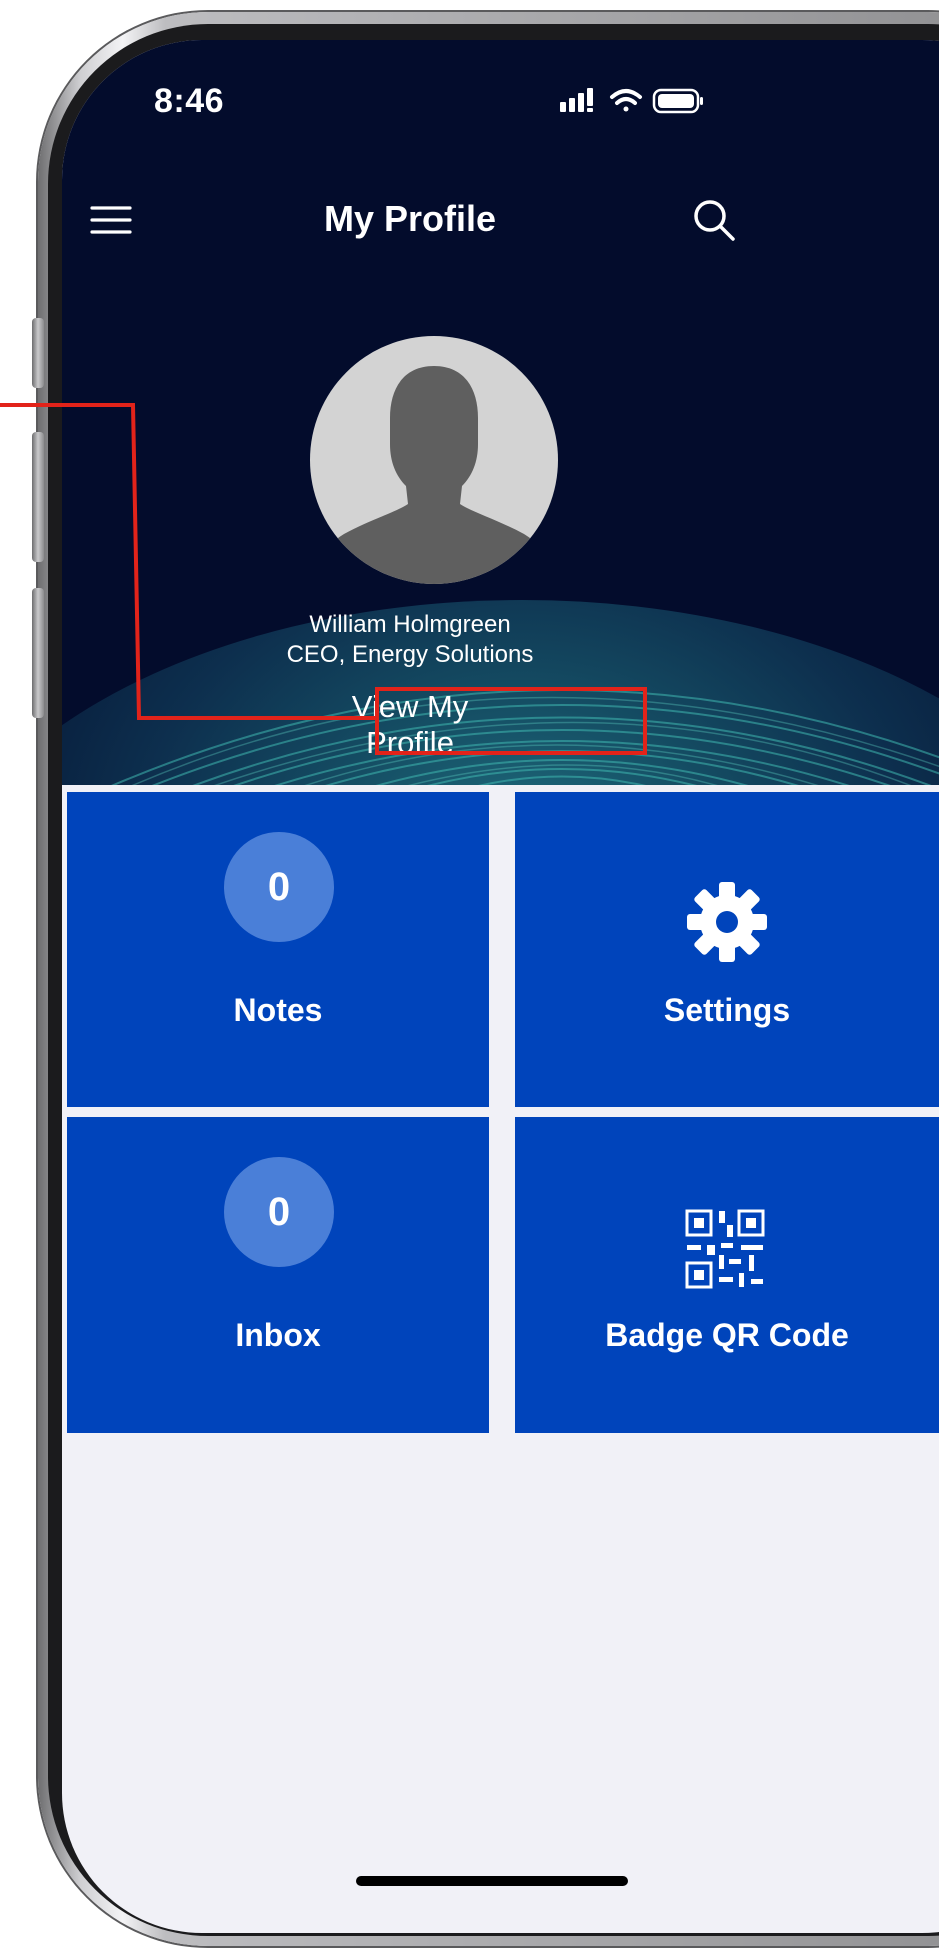  Describe the element at coordinates (278, 949) in the screenshot. I see `notes-tile: 0 Notes` at that location.